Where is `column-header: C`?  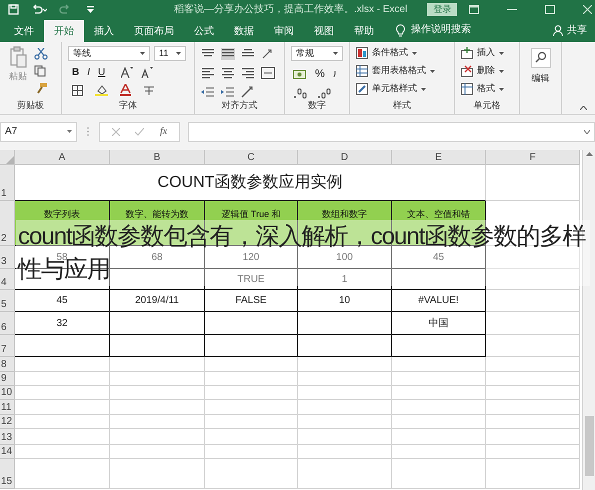 column-header: C is located at coordinates (251, 157).